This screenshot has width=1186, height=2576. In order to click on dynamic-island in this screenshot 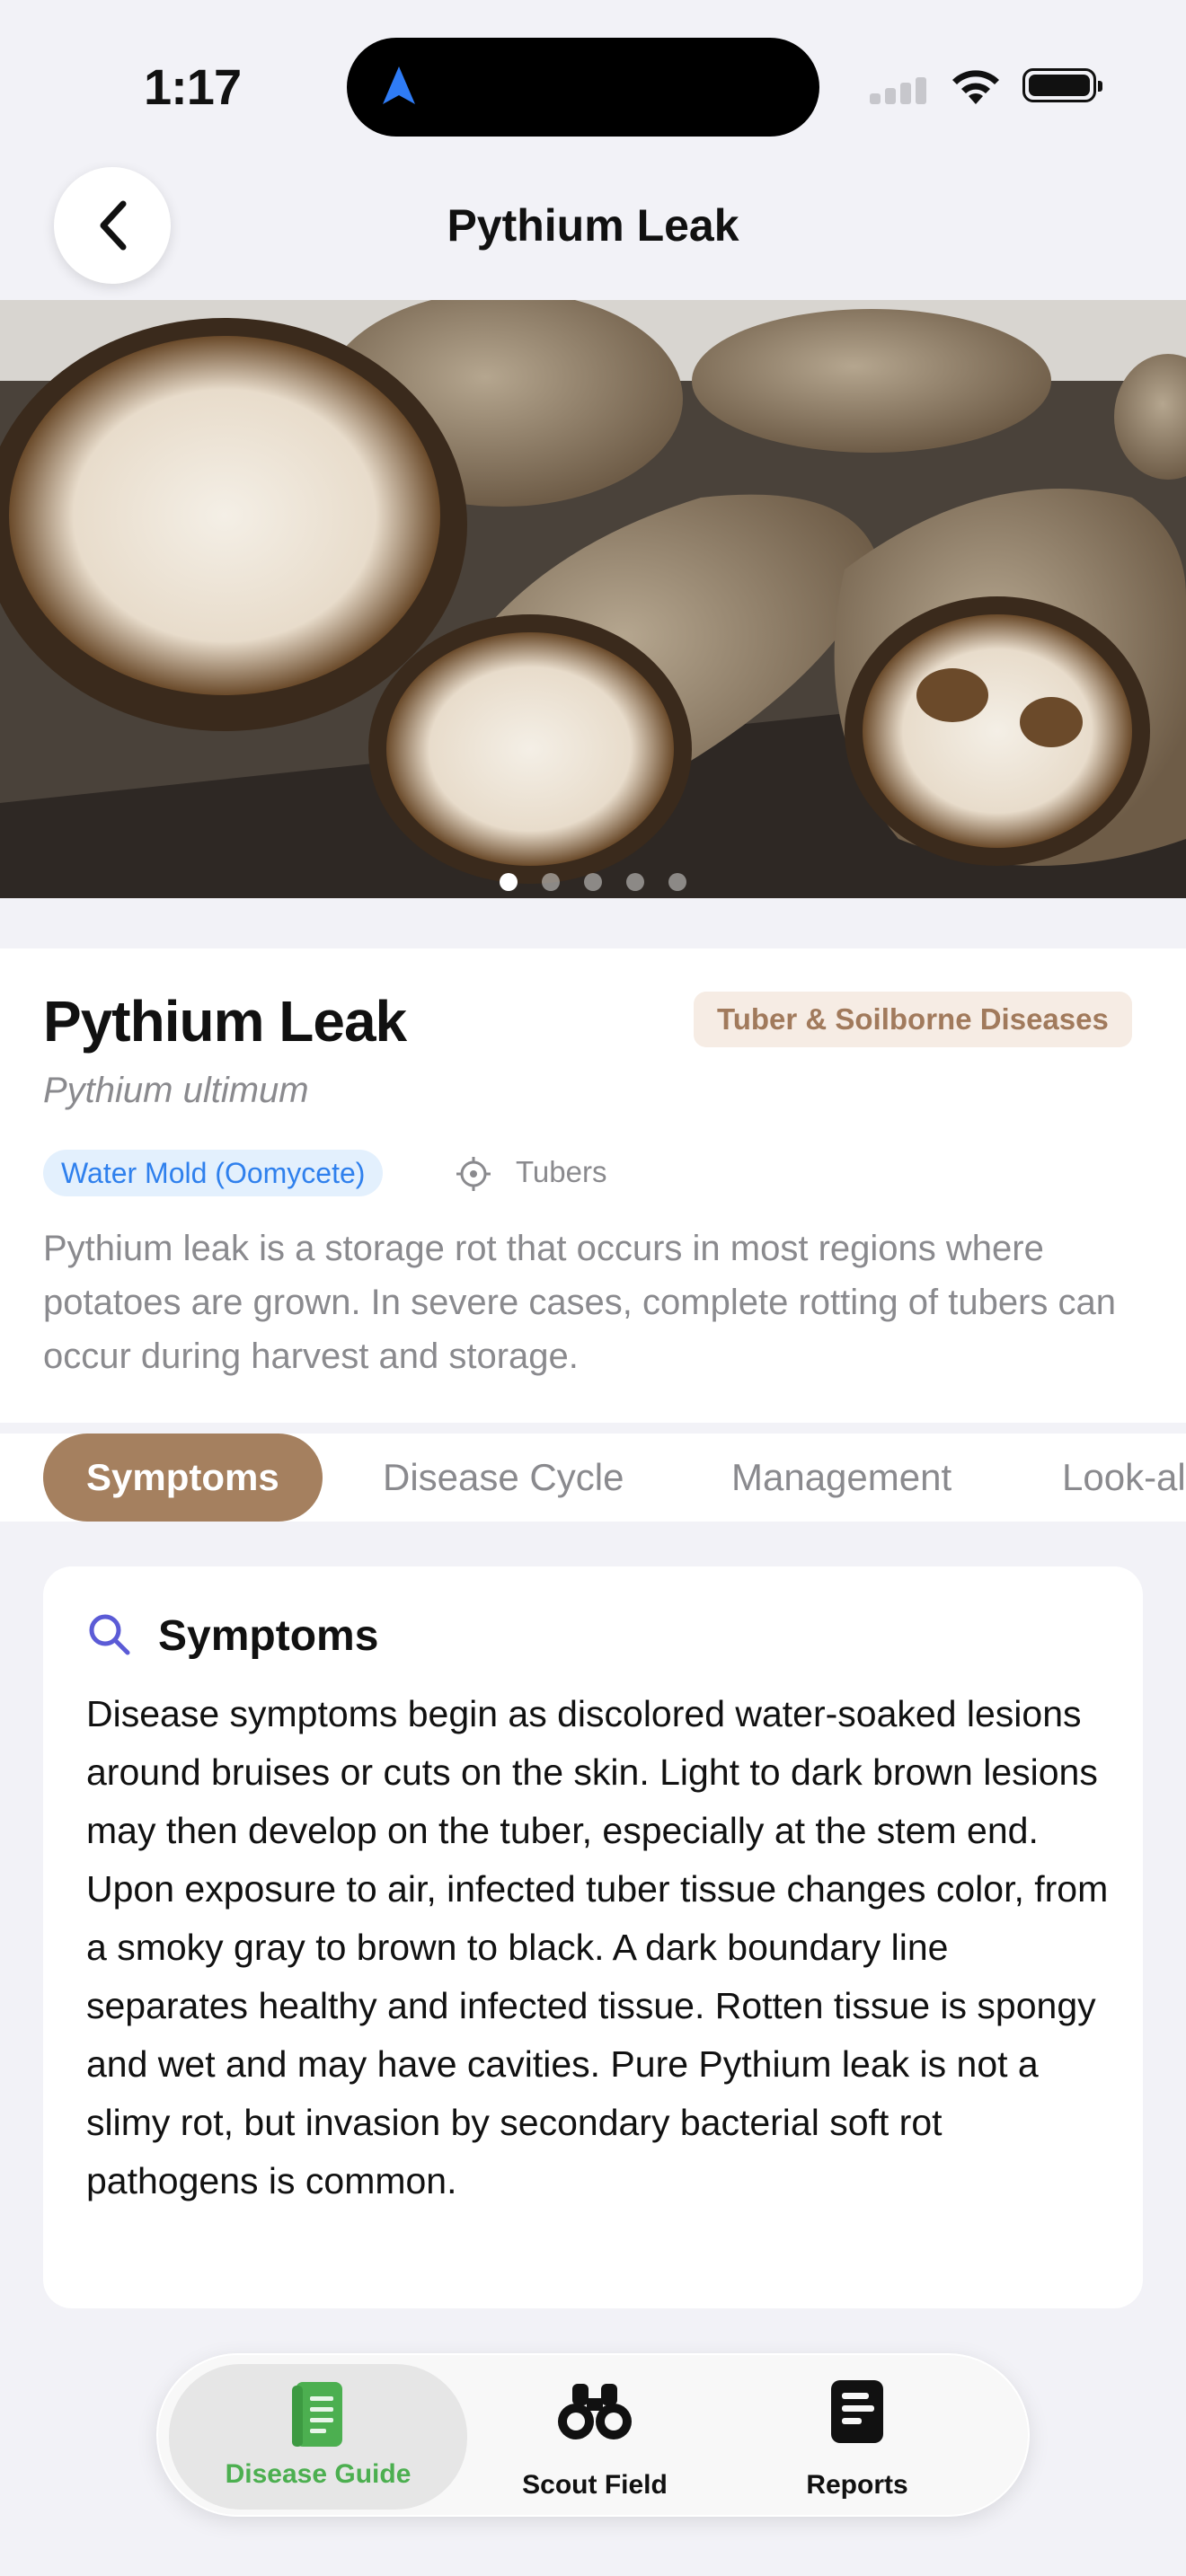, I will do `click(583, 87)`.